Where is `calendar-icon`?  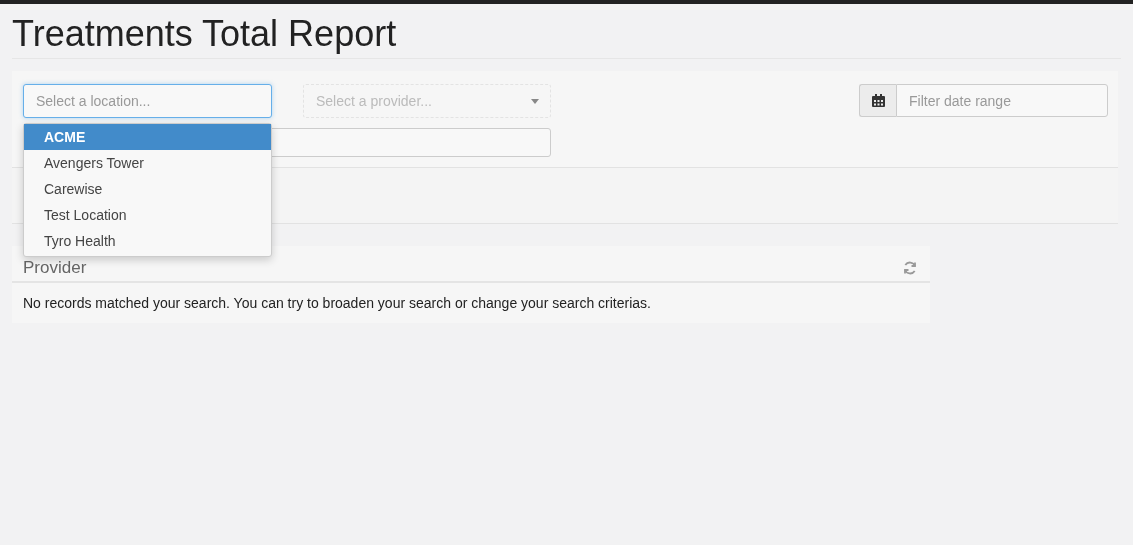
calendar-icon is located at coordinates (878, 100).